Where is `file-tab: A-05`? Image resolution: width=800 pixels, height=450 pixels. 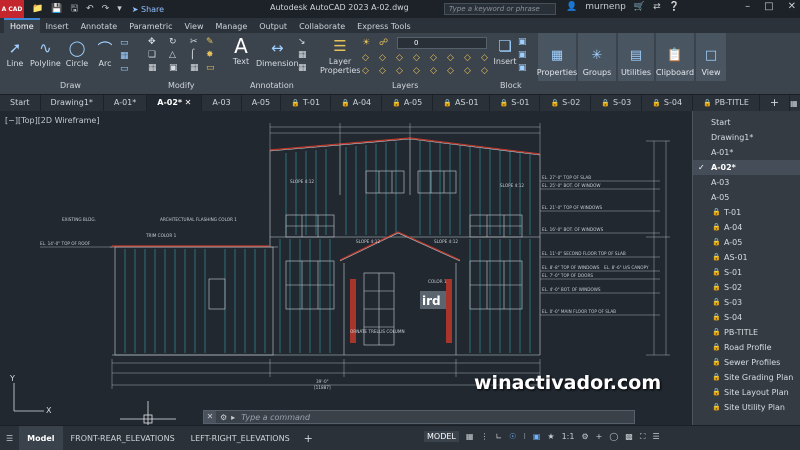 file-tab: A-05 is located at coordinates (262, 103).